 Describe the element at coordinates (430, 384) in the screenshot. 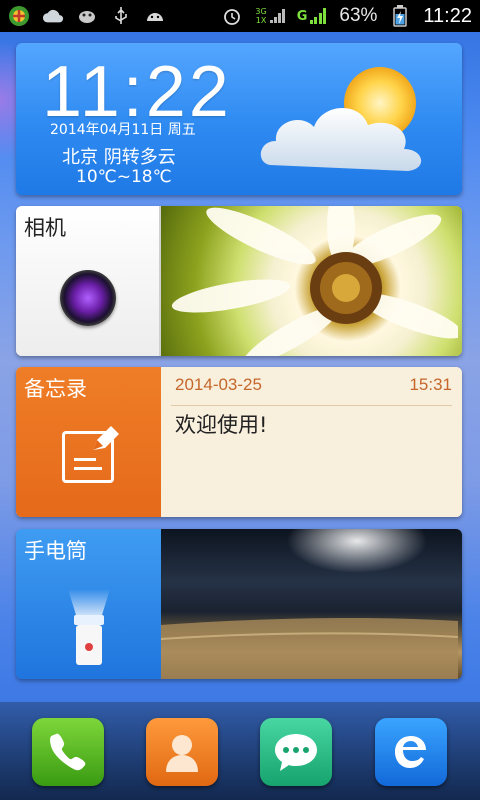

I see `memo-time: 15:31` at that location.